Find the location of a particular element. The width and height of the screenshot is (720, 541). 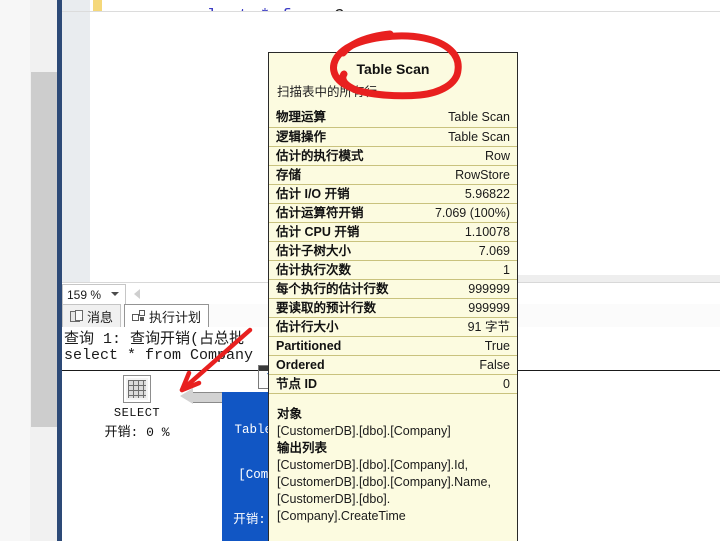

plan-connector-arrowhead is located at coordinates (186, 396).